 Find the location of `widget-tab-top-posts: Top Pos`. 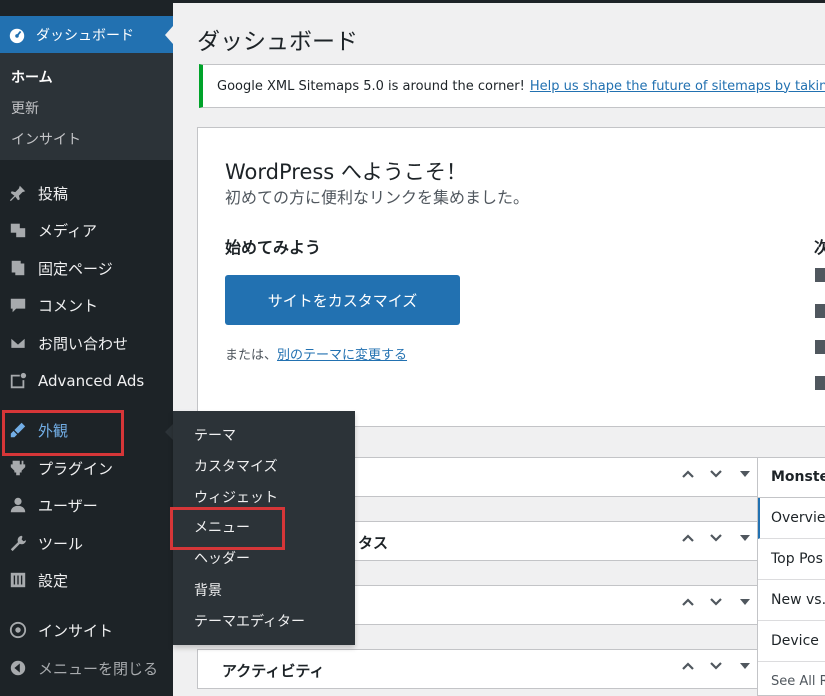

widget-tab-top-posts: Top Pos is located at coordinates (791, 559).